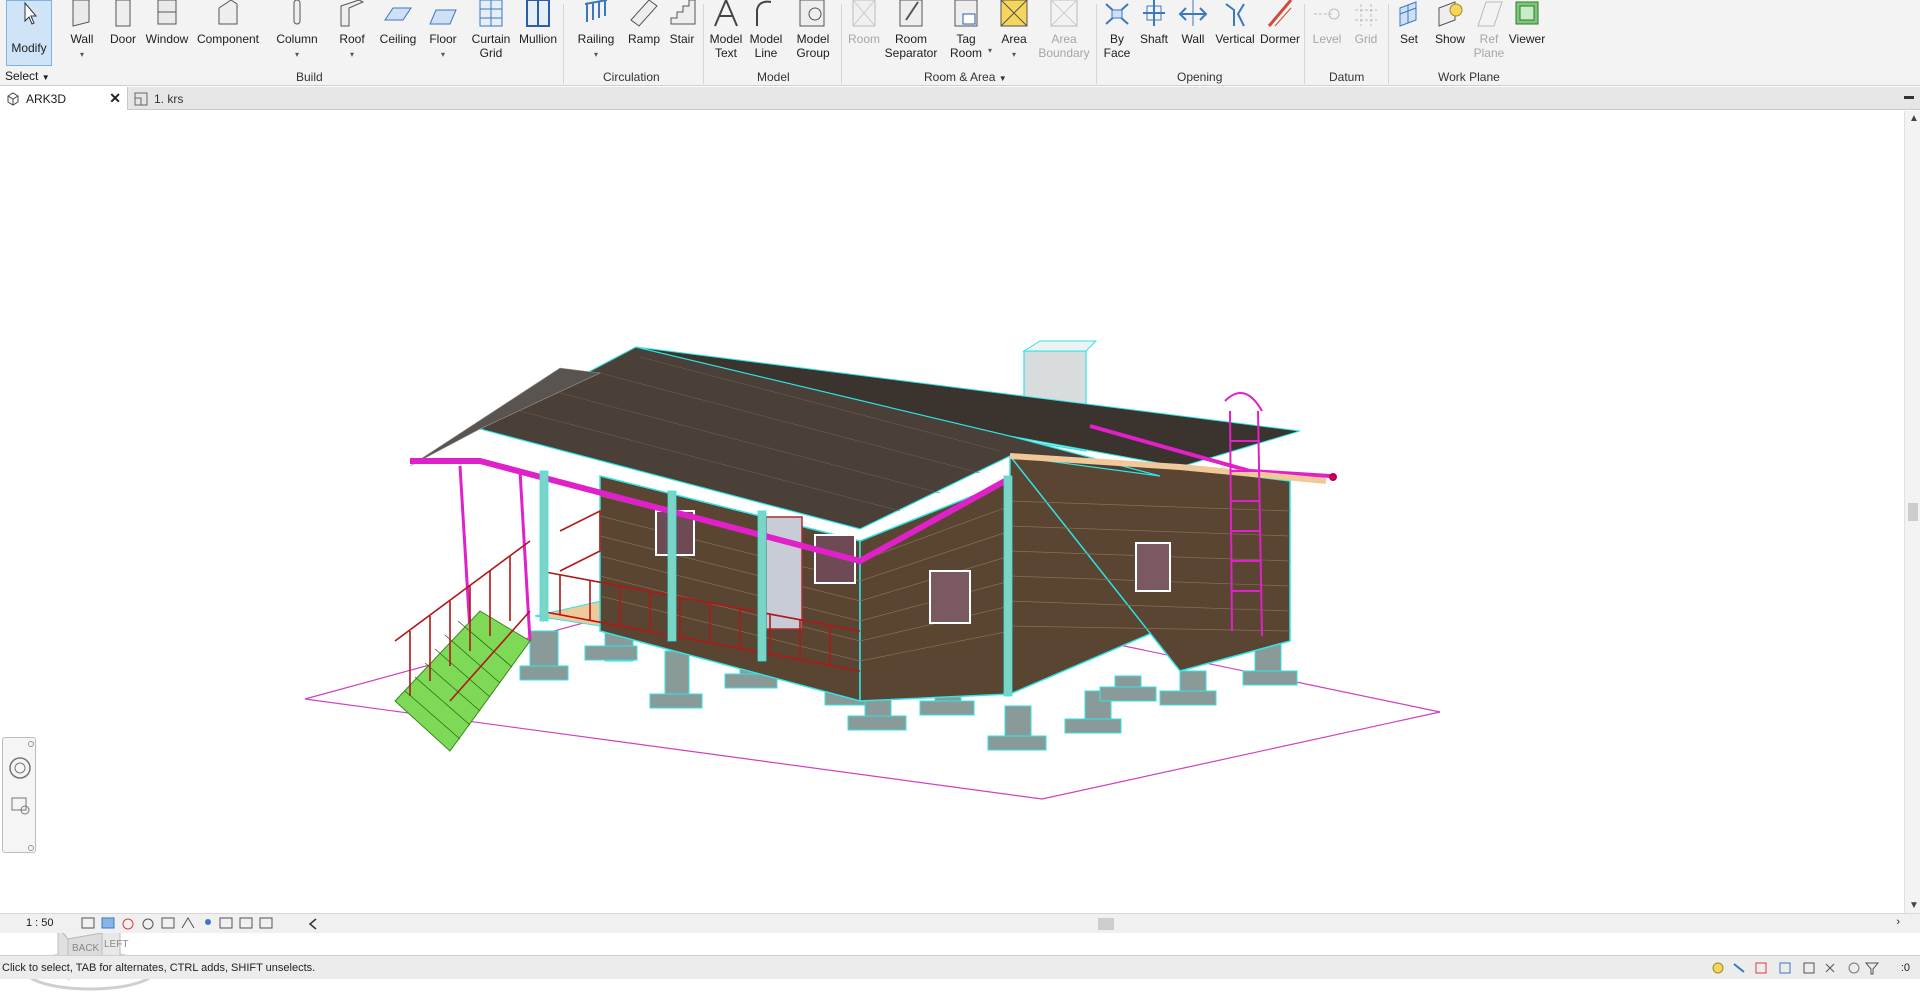 Image resolution: width=1920 pixels, height=994 pixels. Describe the element at coordinates (960, 923) in the screenshot. I see `view-control-bar: 1 : 50 ›` at that location.